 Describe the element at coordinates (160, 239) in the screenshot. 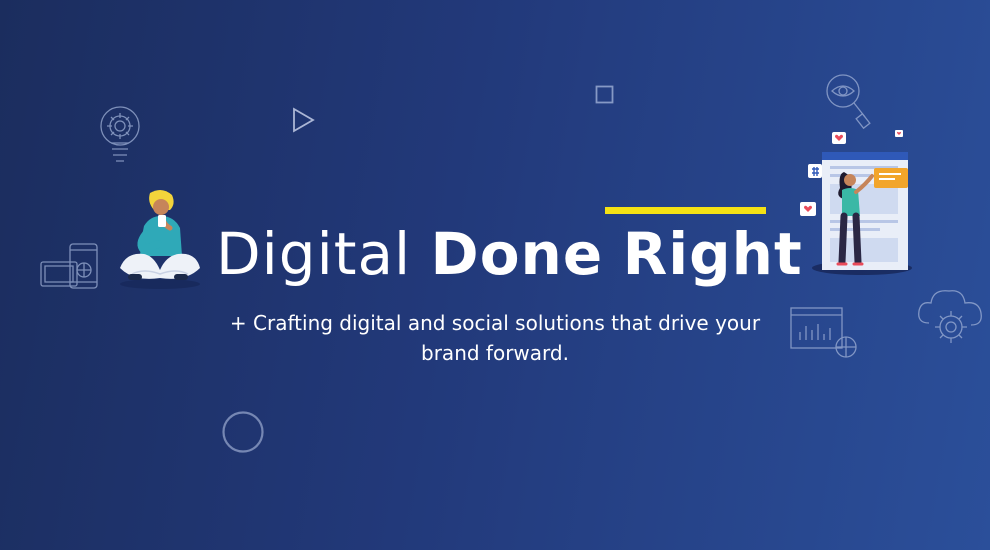

I see `person-sitting-illustration` at that location.